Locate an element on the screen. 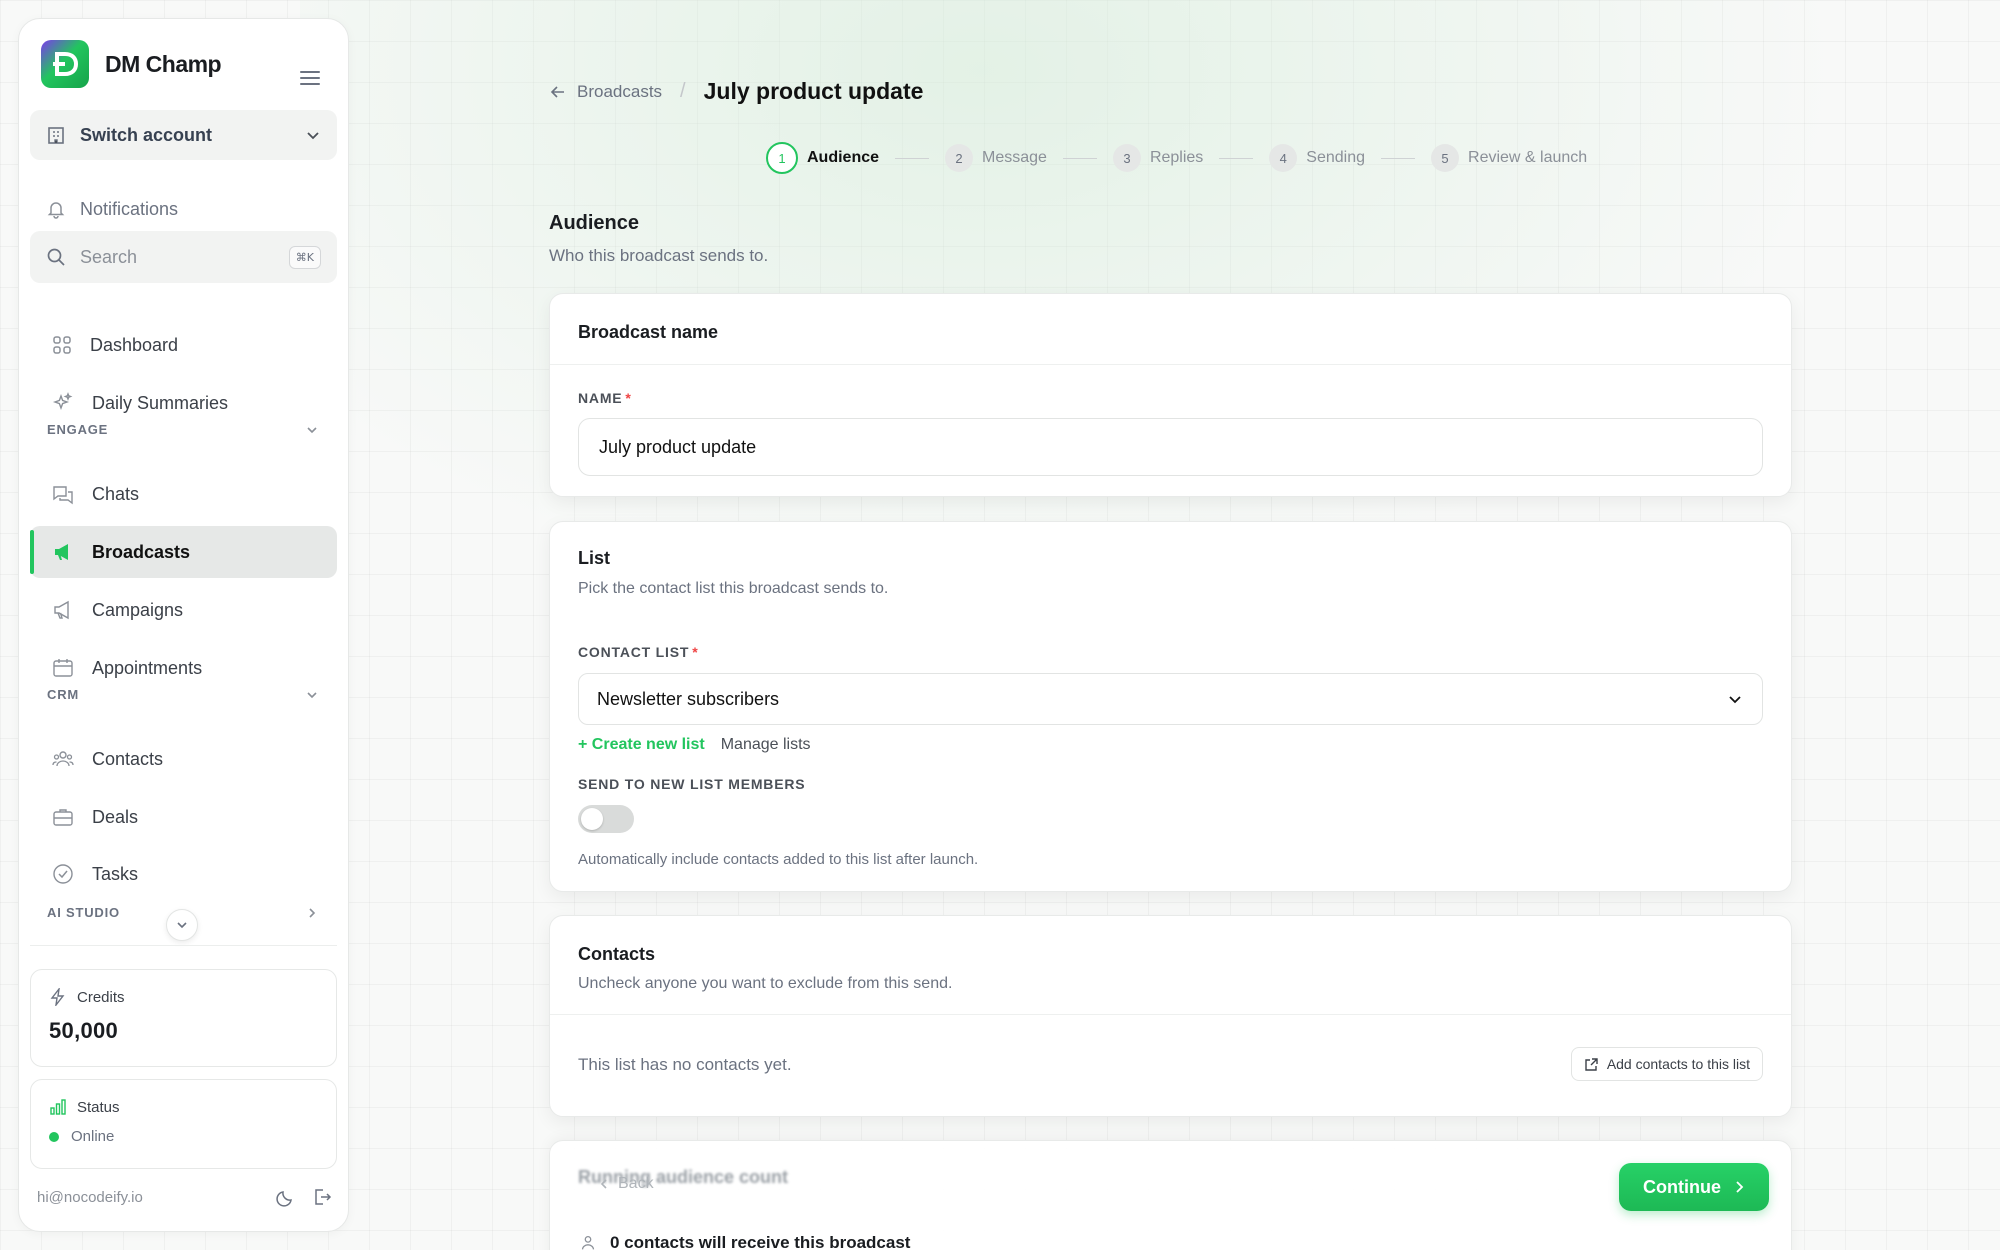  contact-list-selected: Newsletter subscribers is located at coordinates (688, 698).